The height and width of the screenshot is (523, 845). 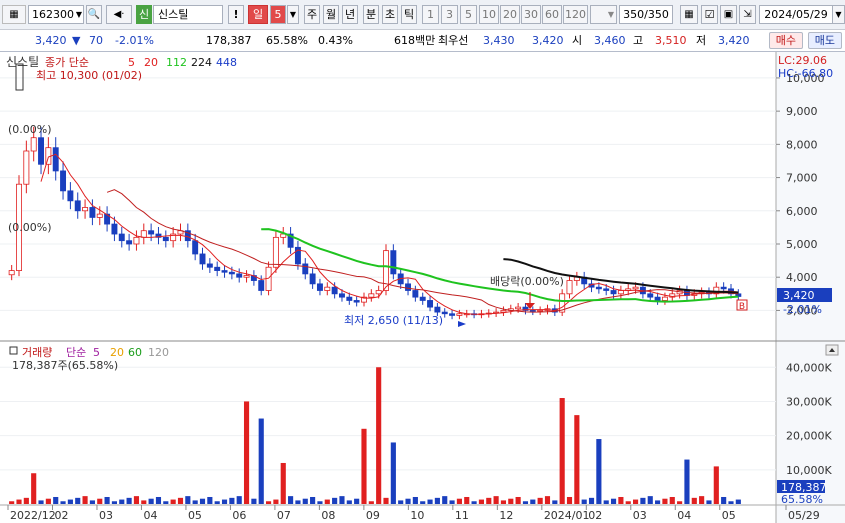 I want to click on ma20-legend: 20, so click(x=151, y=62).